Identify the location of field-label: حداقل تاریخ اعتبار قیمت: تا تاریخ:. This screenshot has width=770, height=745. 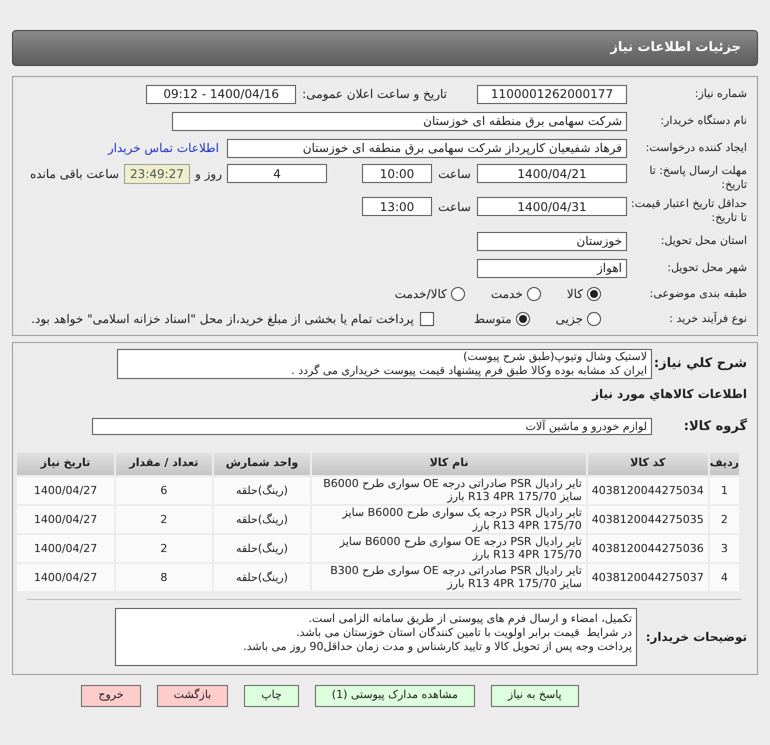
(688, 211).